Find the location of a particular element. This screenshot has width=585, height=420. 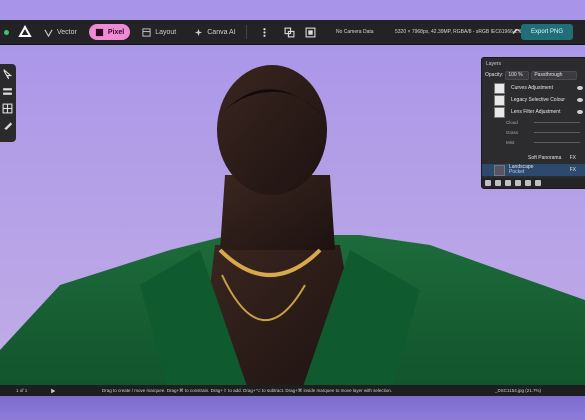

opacity-row: Opacity: 100 % Passthrough is located at coordinates (534, 75).